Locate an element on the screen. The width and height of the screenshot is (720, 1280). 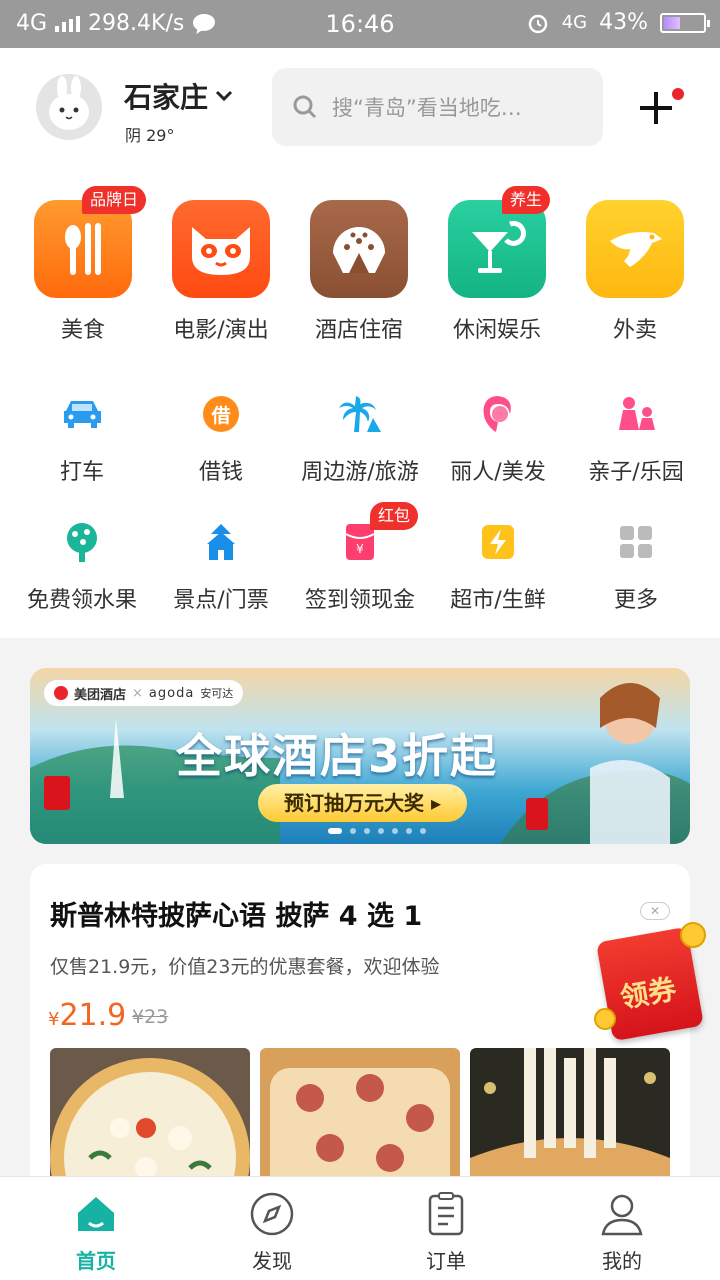
parent-child-icon is located at coordinates (637, 413).